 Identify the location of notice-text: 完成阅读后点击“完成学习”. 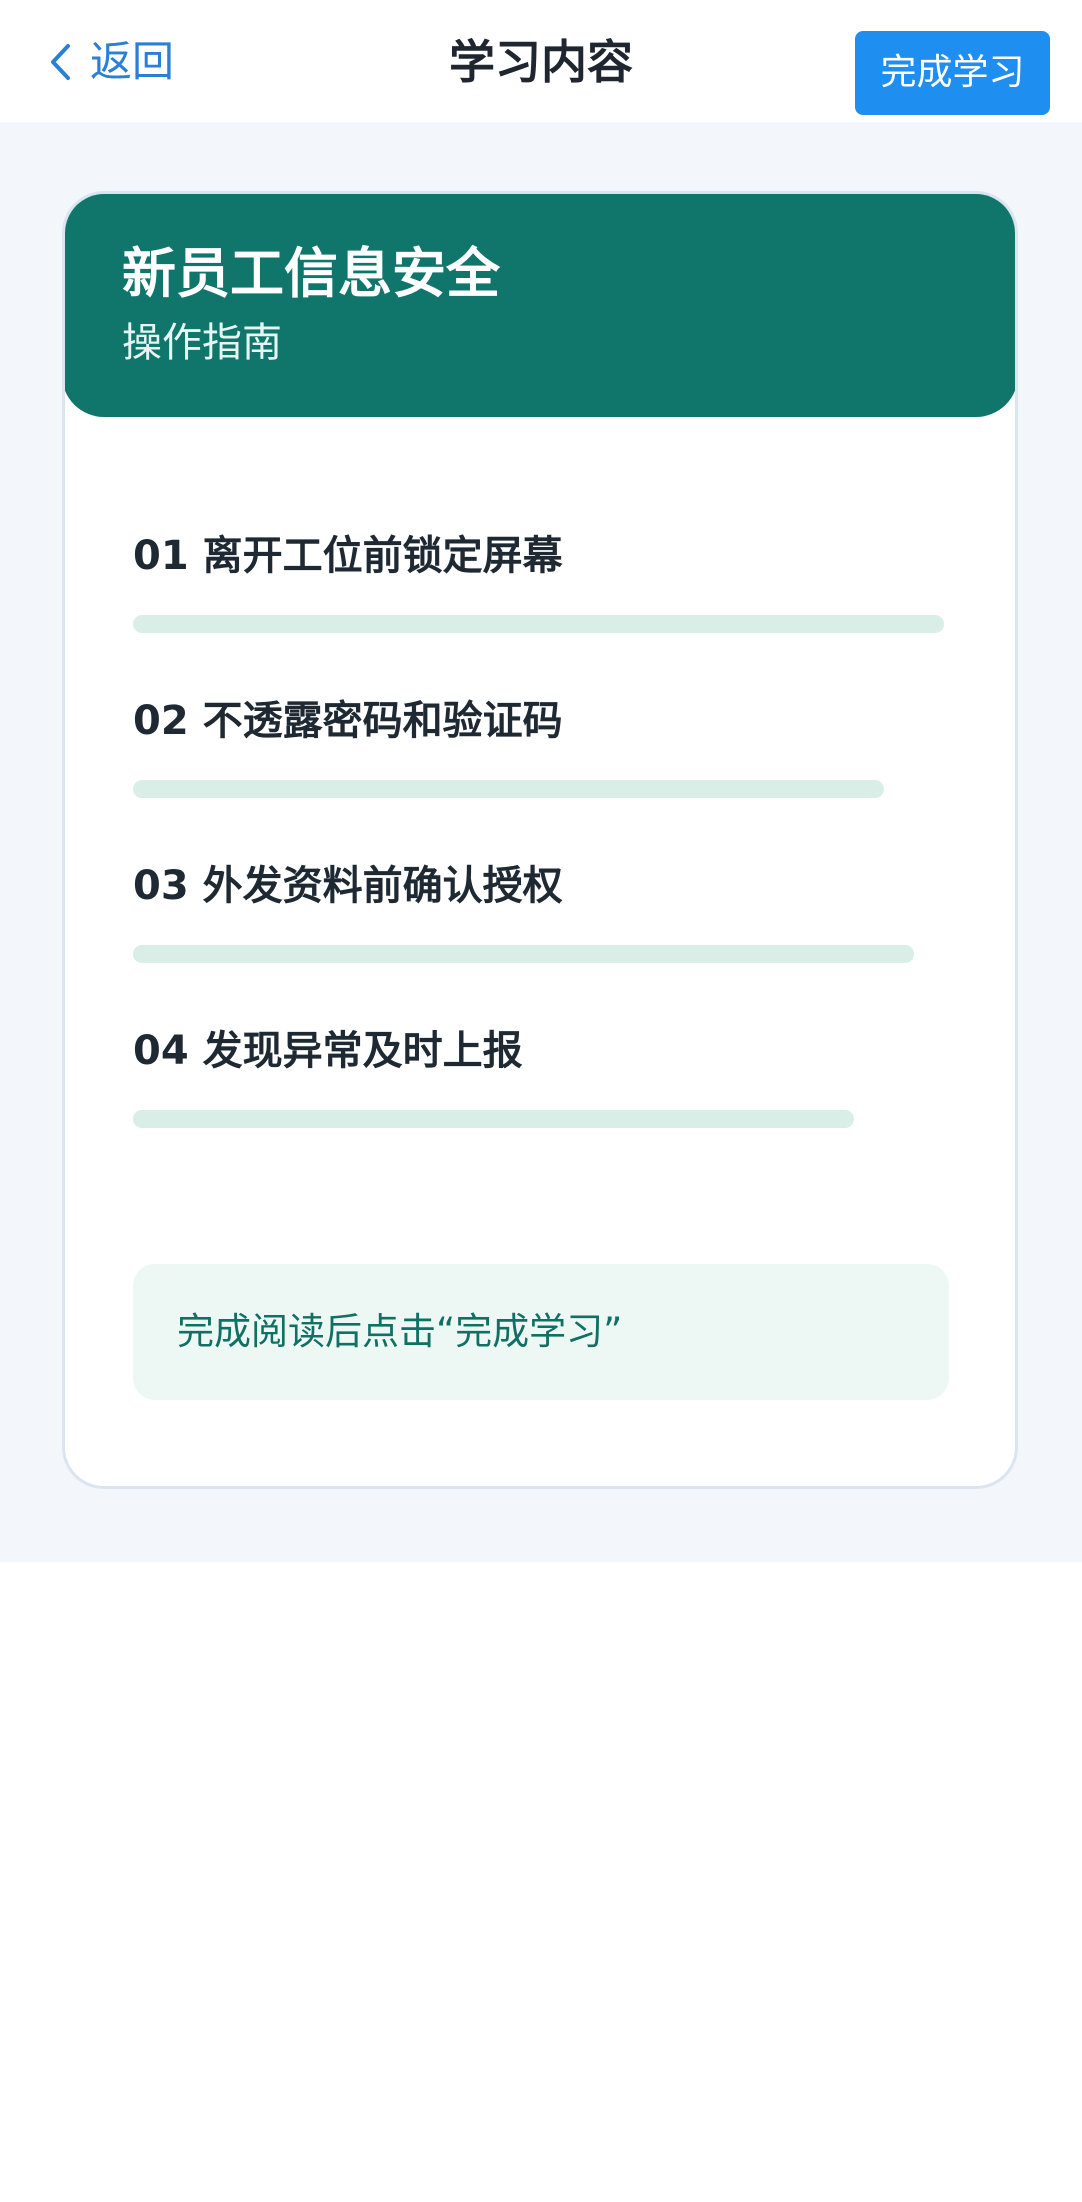
(400, 1331).